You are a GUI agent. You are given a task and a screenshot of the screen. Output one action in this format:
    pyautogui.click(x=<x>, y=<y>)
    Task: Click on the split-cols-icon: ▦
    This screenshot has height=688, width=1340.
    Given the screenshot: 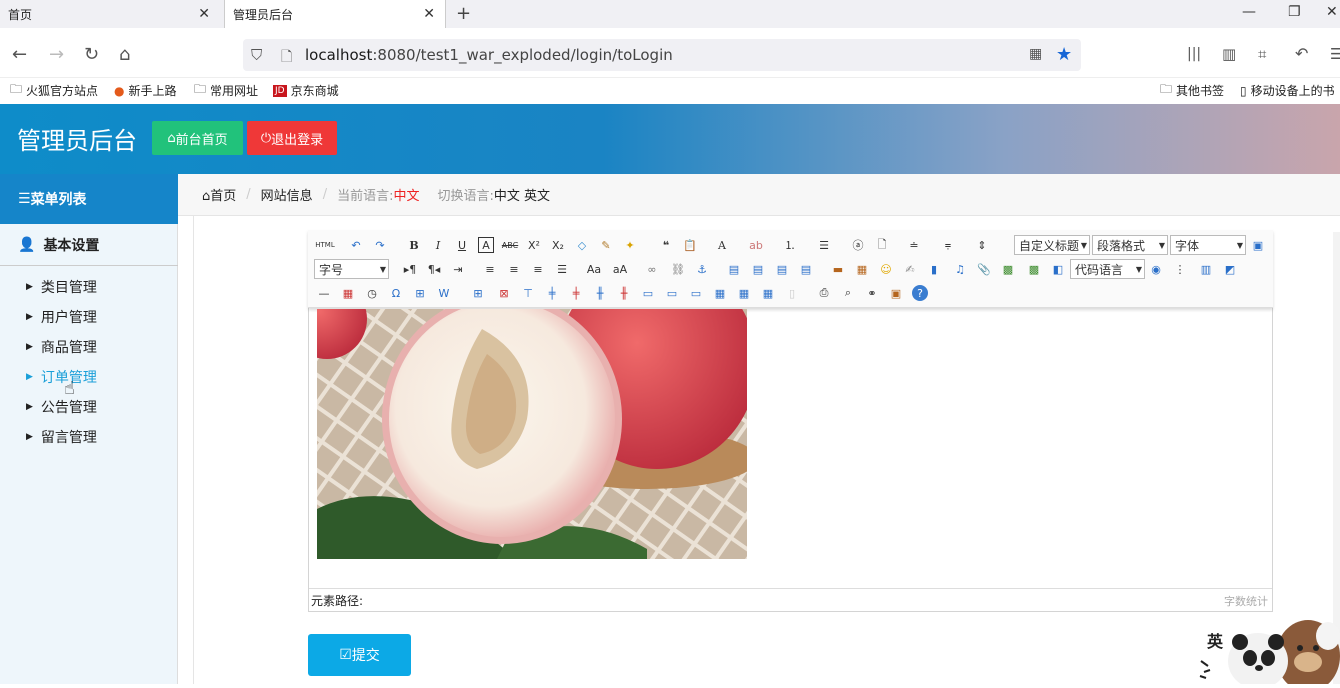 What is the action you would take?
    pyautogui.click(x=768, y=293)
    